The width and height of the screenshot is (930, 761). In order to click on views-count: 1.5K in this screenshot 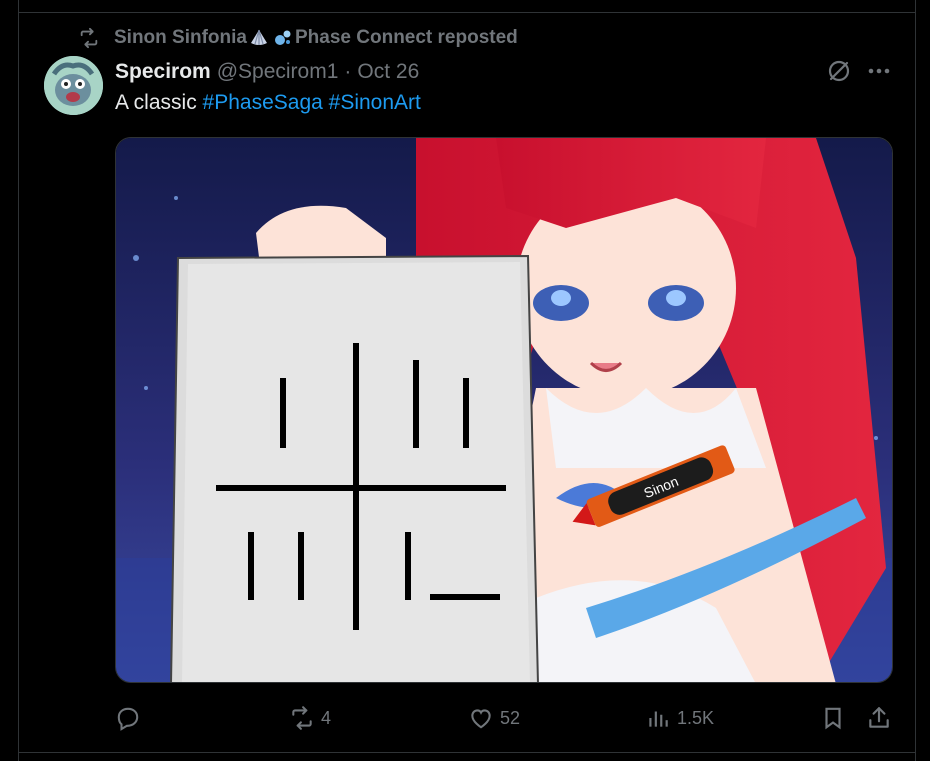, I will do `click(696, 717)`.